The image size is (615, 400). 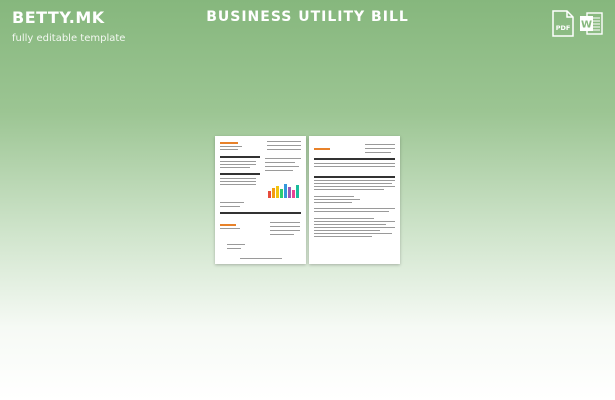 I want to click on pdf-icon: PDF, so click(x=563, y=23).